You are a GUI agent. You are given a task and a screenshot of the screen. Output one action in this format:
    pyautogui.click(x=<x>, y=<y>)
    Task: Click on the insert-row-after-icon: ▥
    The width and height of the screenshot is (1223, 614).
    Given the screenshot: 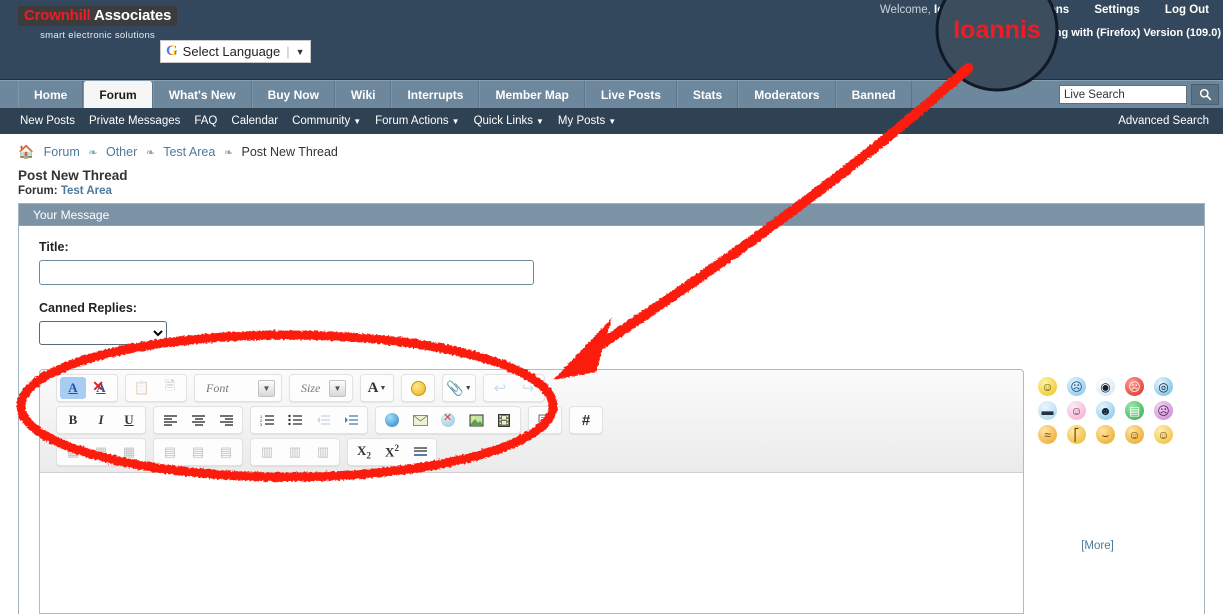 What is the action you would take?
    pyautogui.click(x=295, y=452)
    